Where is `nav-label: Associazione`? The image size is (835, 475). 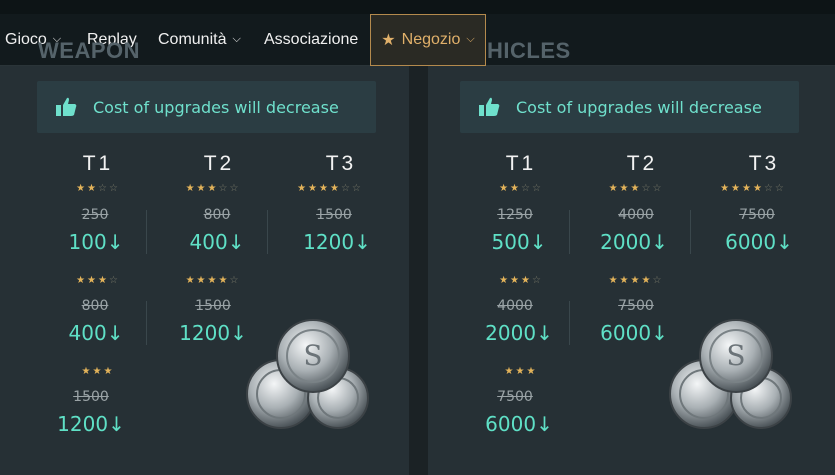 nav-label: Associazione is located at coordinates (311, 39).